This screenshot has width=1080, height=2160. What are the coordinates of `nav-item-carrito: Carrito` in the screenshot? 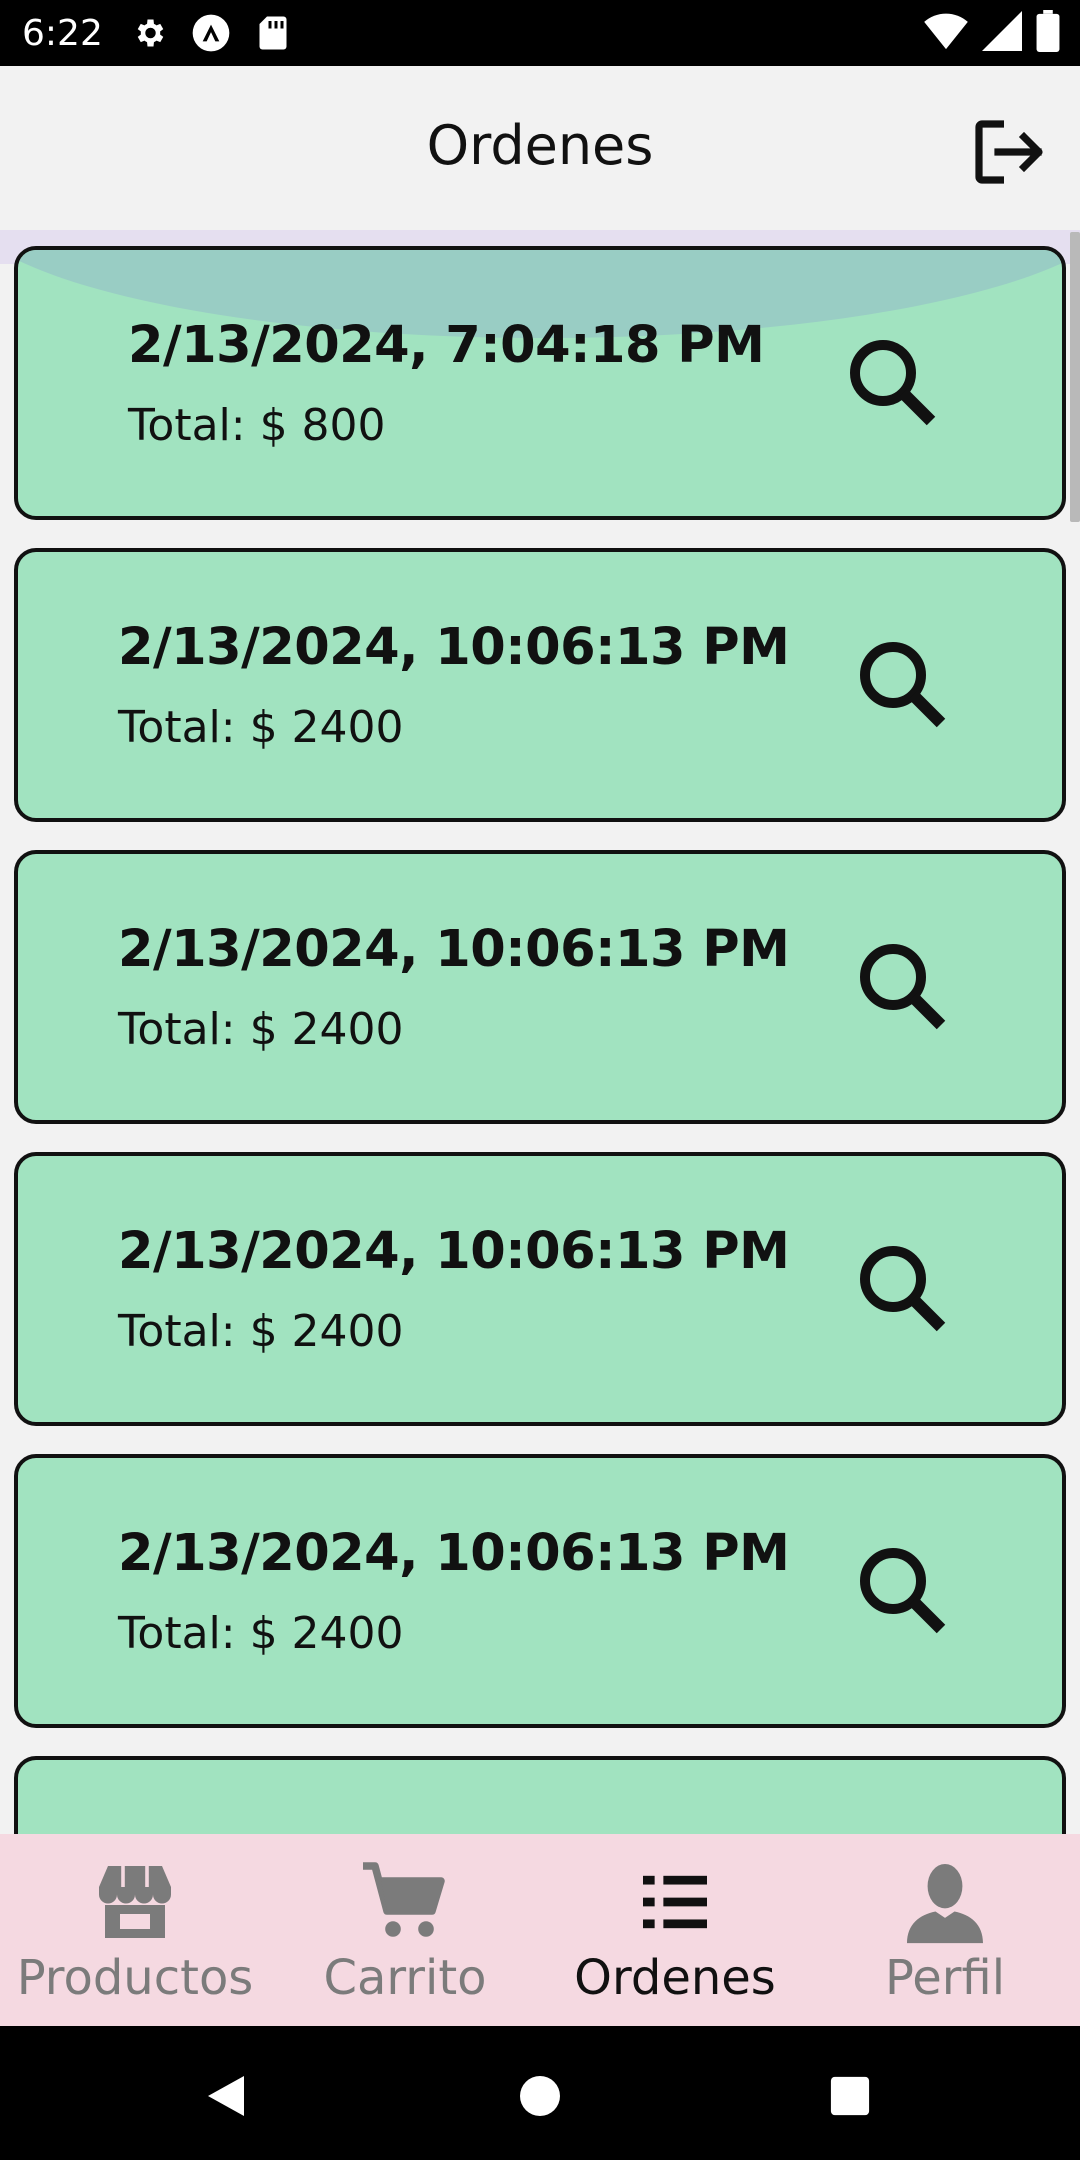 It's located at (405, 1930).